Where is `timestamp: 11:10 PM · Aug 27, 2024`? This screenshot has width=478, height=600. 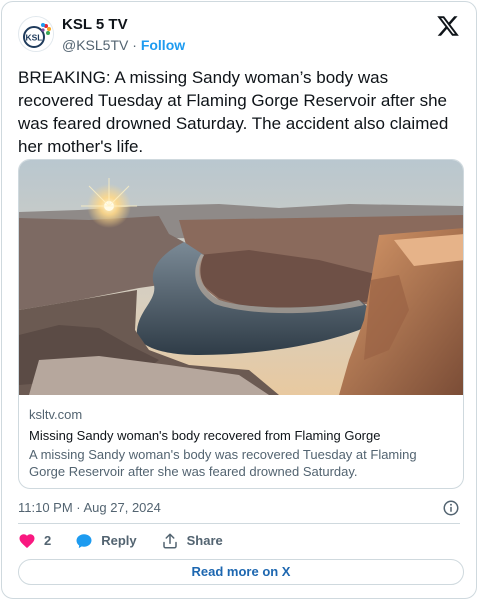
timestamp: 11:10 PM · Aug 27, 2024 is located at coordinates (89, 507).